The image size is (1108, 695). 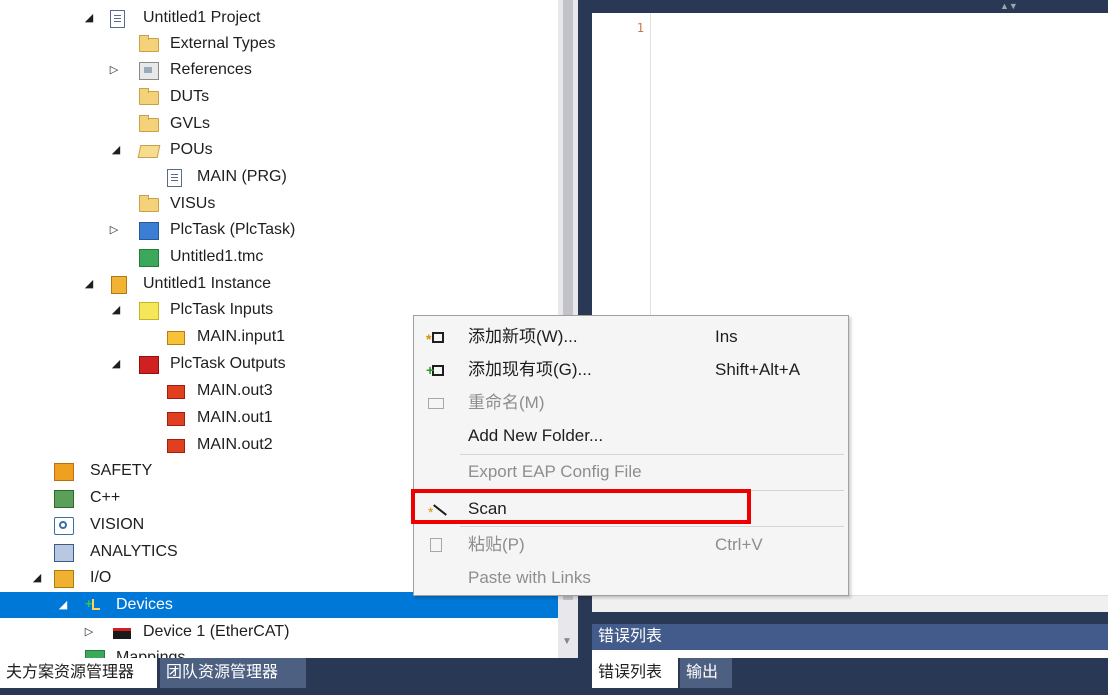 What do you see at coordinates (117, 19) in the screenshot?
I see `project-icon` at bounding box center [117, 19].